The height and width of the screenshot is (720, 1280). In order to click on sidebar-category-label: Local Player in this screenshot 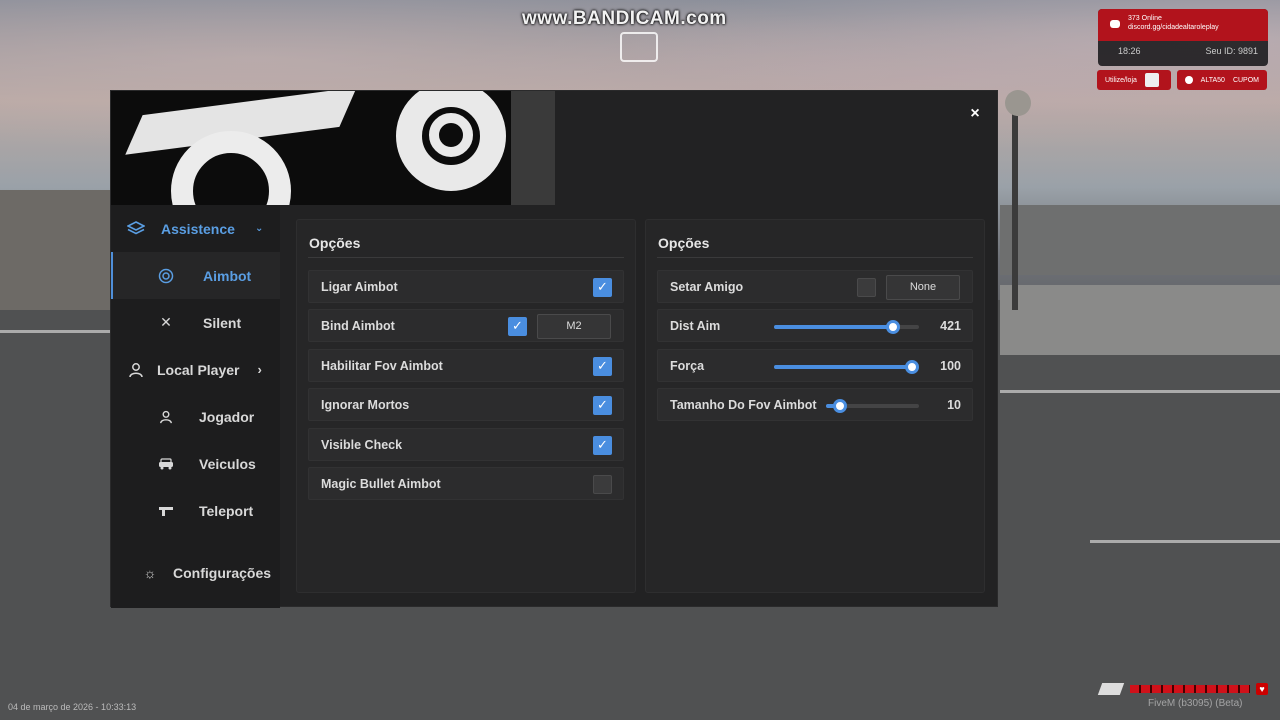, I will do `click(198, 369)`.